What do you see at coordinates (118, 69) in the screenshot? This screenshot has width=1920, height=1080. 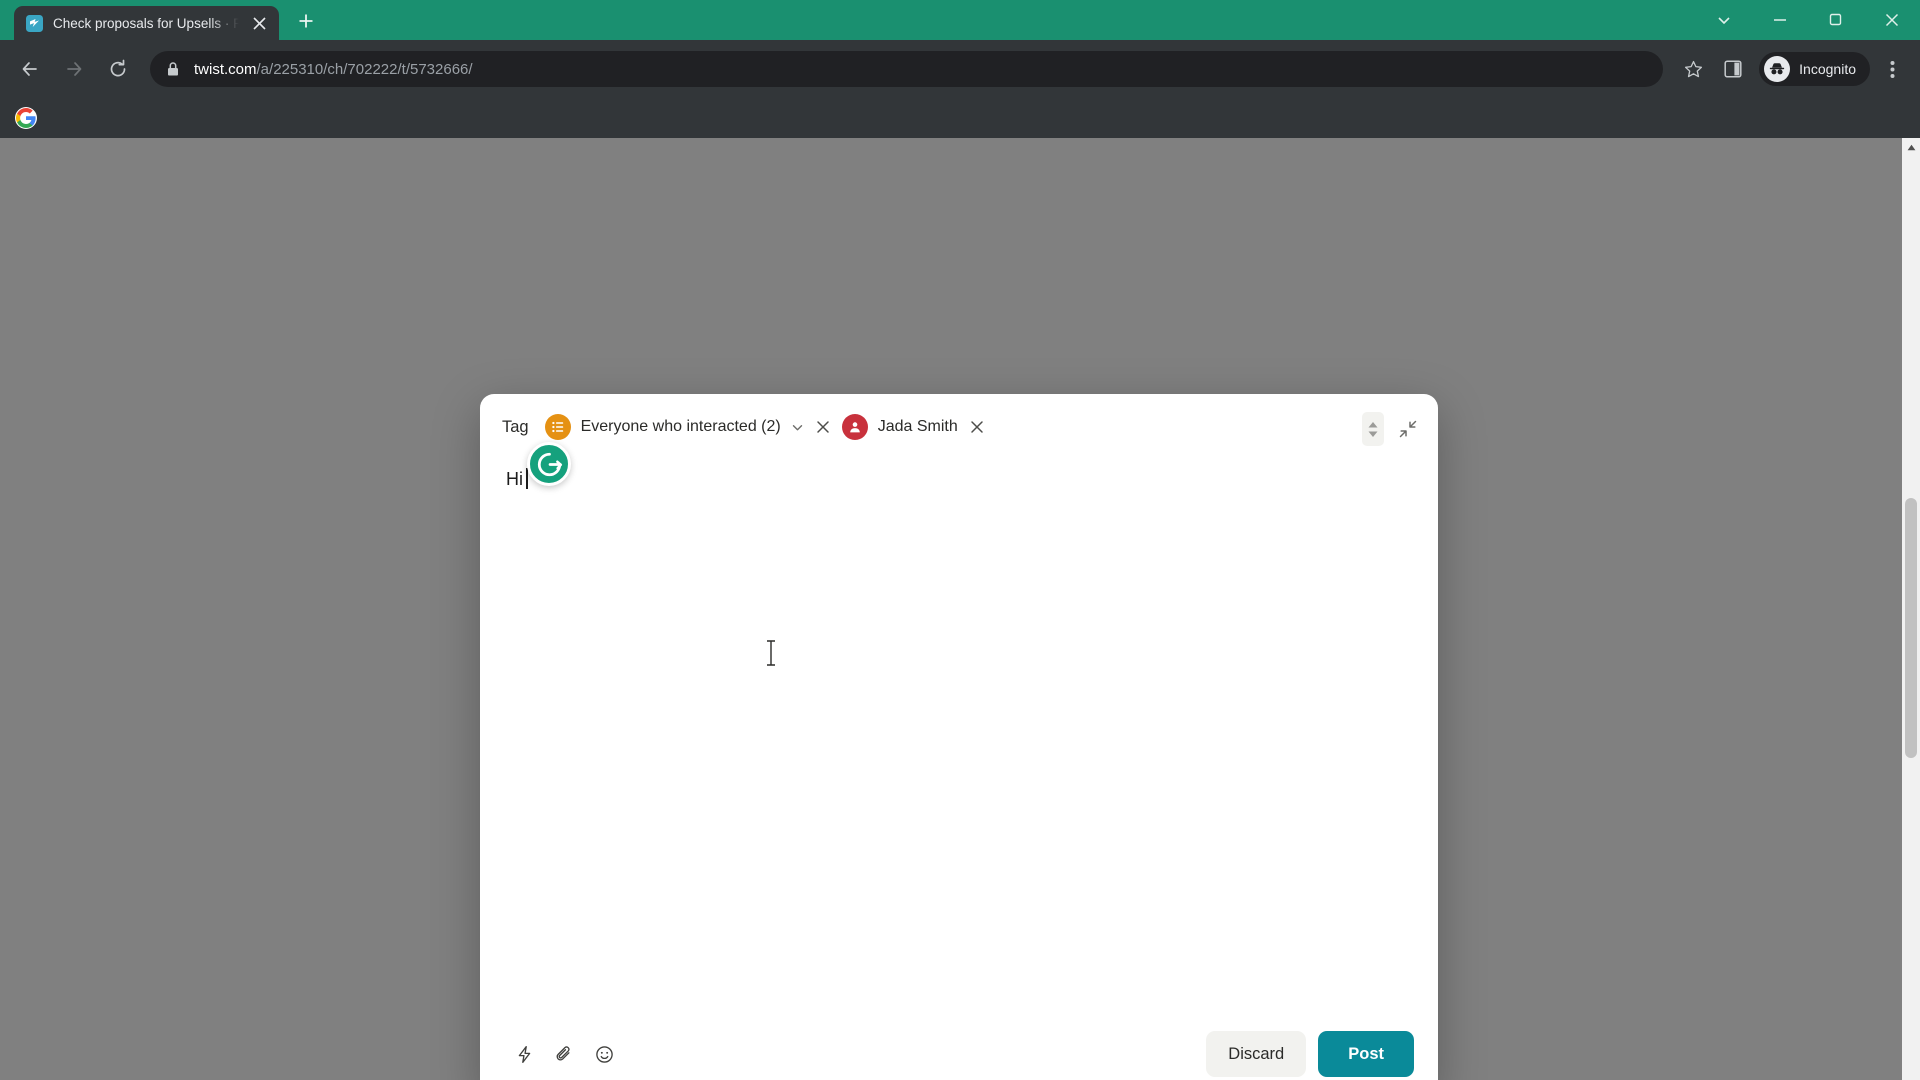 I see `reload-button` at bounding box center [118, 69].